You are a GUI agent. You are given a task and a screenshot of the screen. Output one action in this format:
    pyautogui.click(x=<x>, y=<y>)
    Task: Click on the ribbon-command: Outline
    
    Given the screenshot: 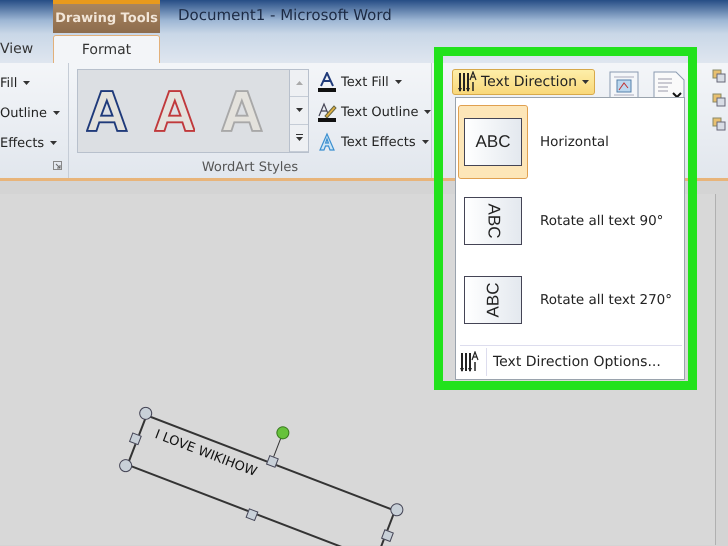 What is the action you would take?
    pyautogui.click(x=34, y=113)
    